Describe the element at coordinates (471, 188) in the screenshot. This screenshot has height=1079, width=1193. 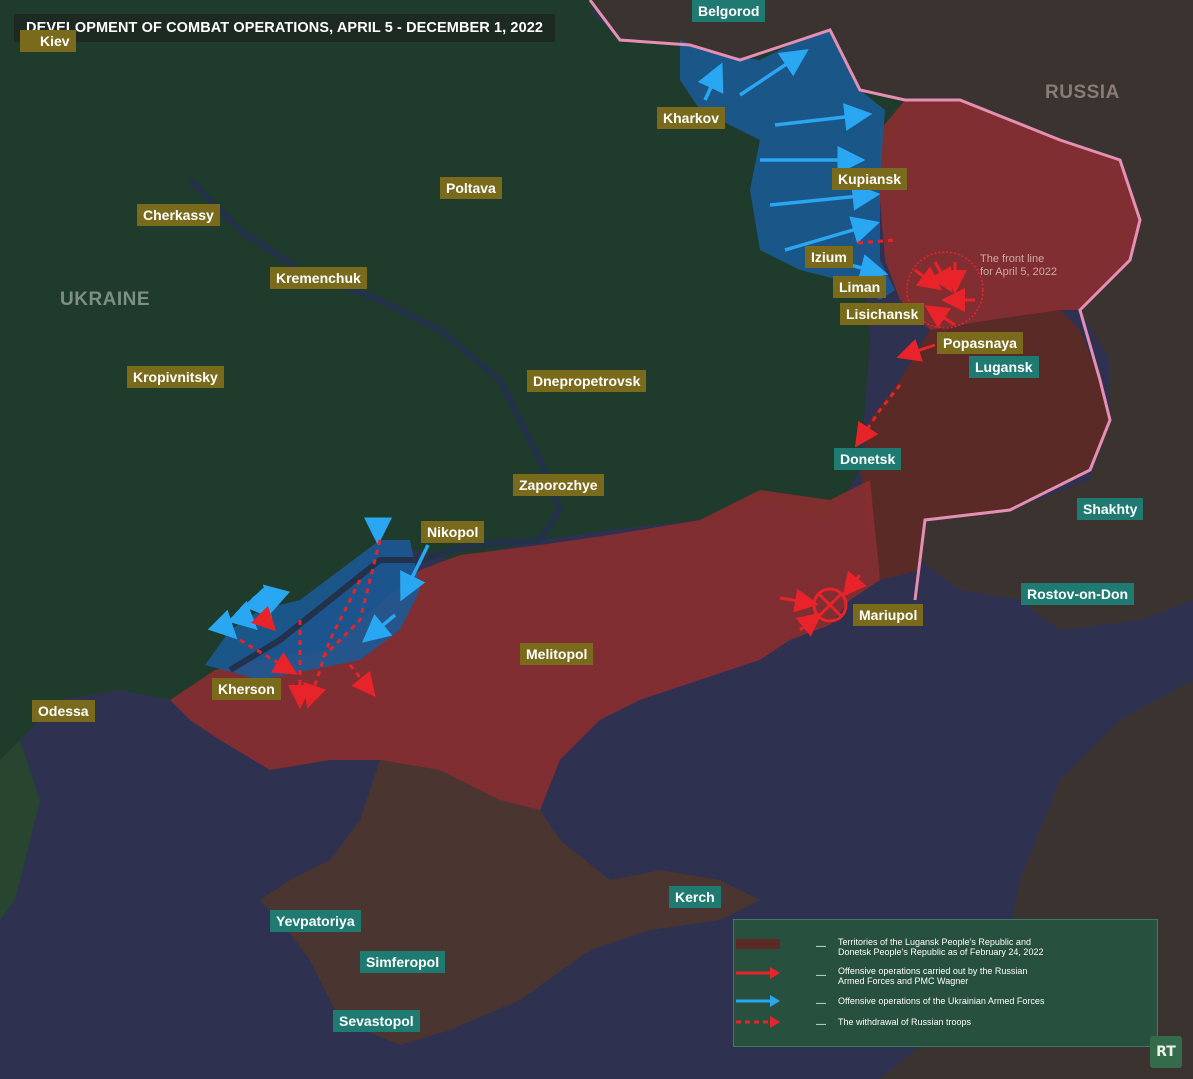
I see `city-label-poltava: Poltava` at that location.